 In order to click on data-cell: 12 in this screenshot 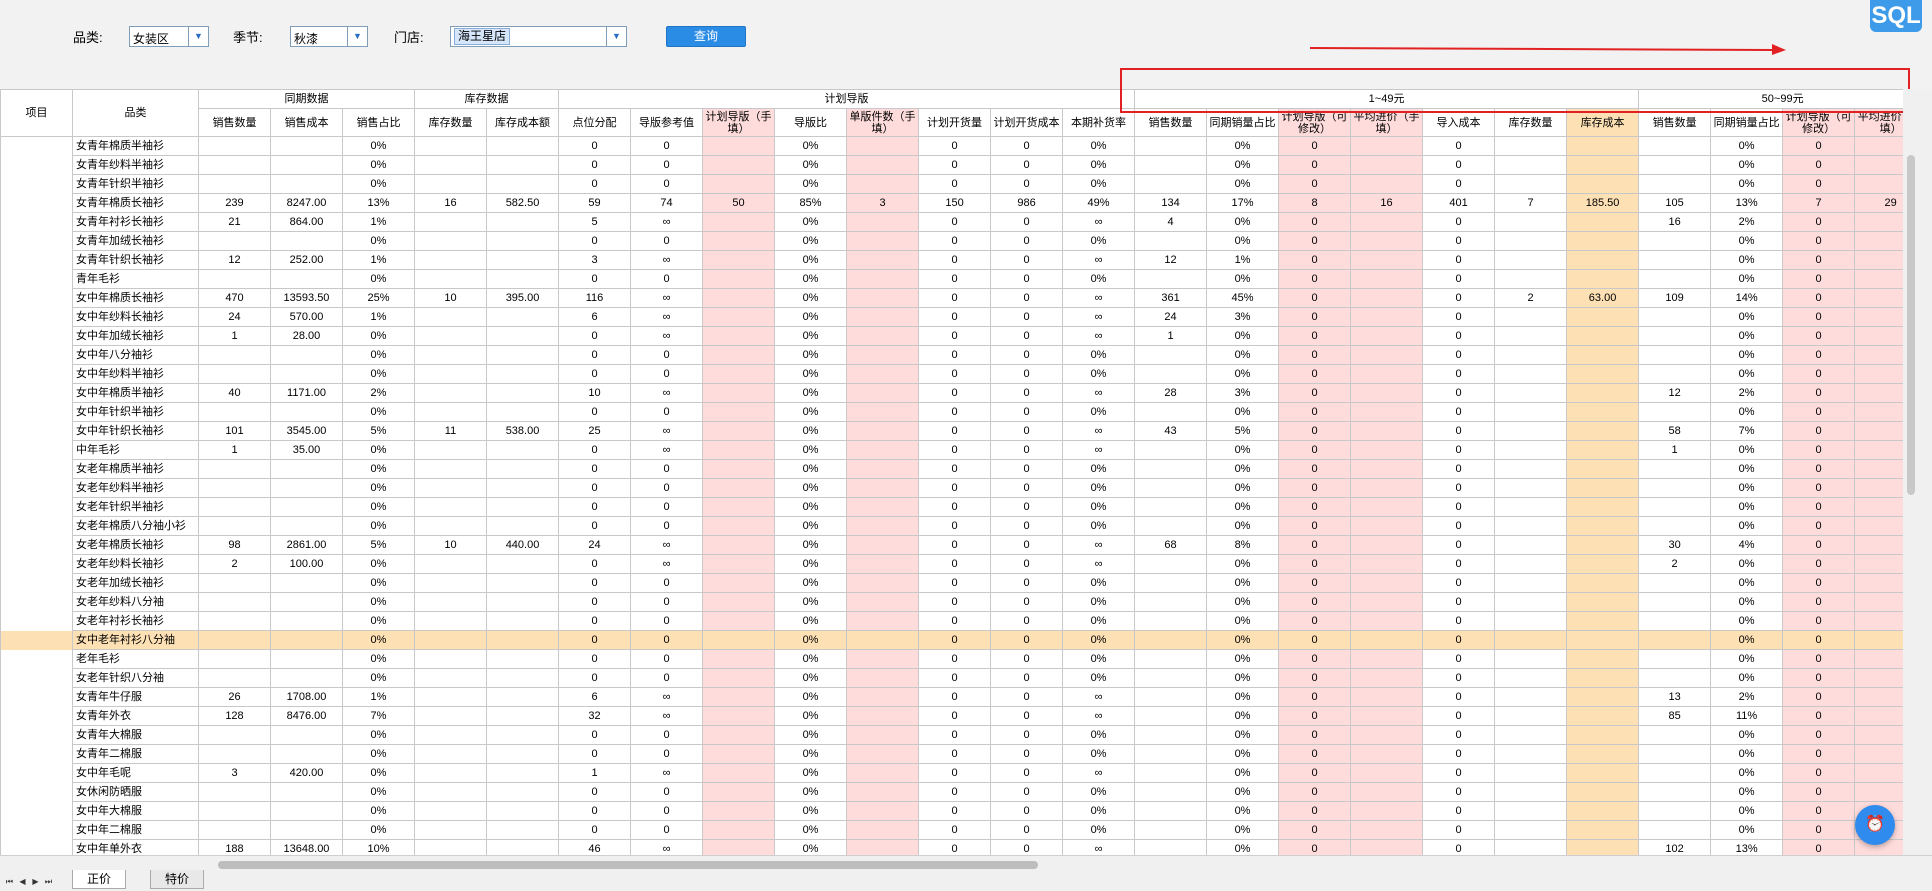, I will do `click(1171, 260)`.